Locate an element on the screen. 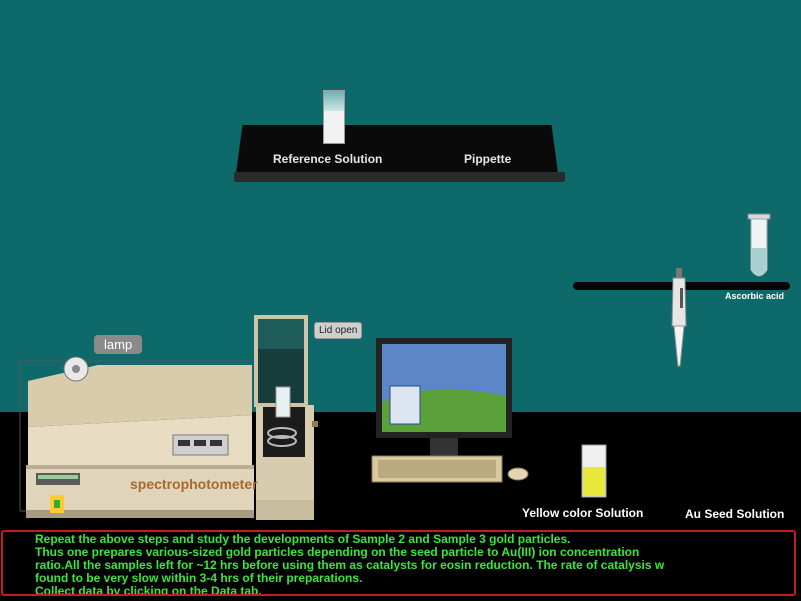  pipette-label: Pippette is located at coordinates (488, 159).